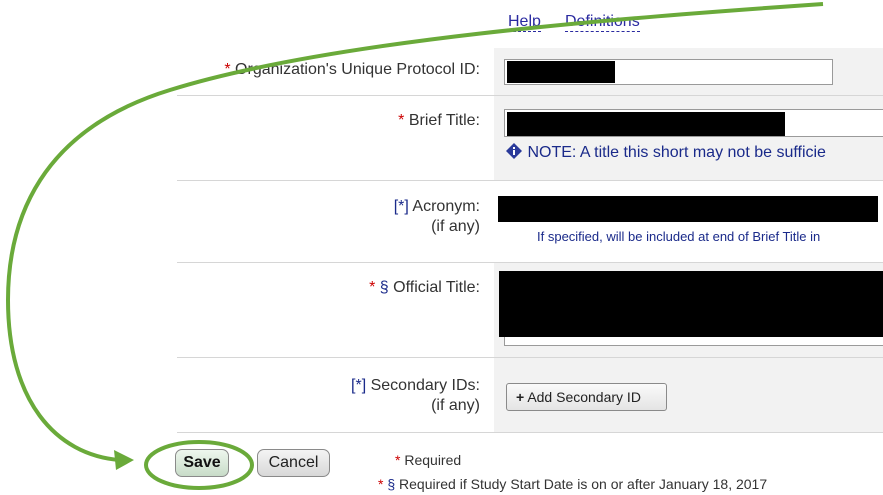 Image resolution: width=883 pixels, height=495 pixels. What do you see at coordinates (455, 405) in the screenshot?
I see `secondary-ids-sub-label: (if any)` at bounding box center [455, 405].